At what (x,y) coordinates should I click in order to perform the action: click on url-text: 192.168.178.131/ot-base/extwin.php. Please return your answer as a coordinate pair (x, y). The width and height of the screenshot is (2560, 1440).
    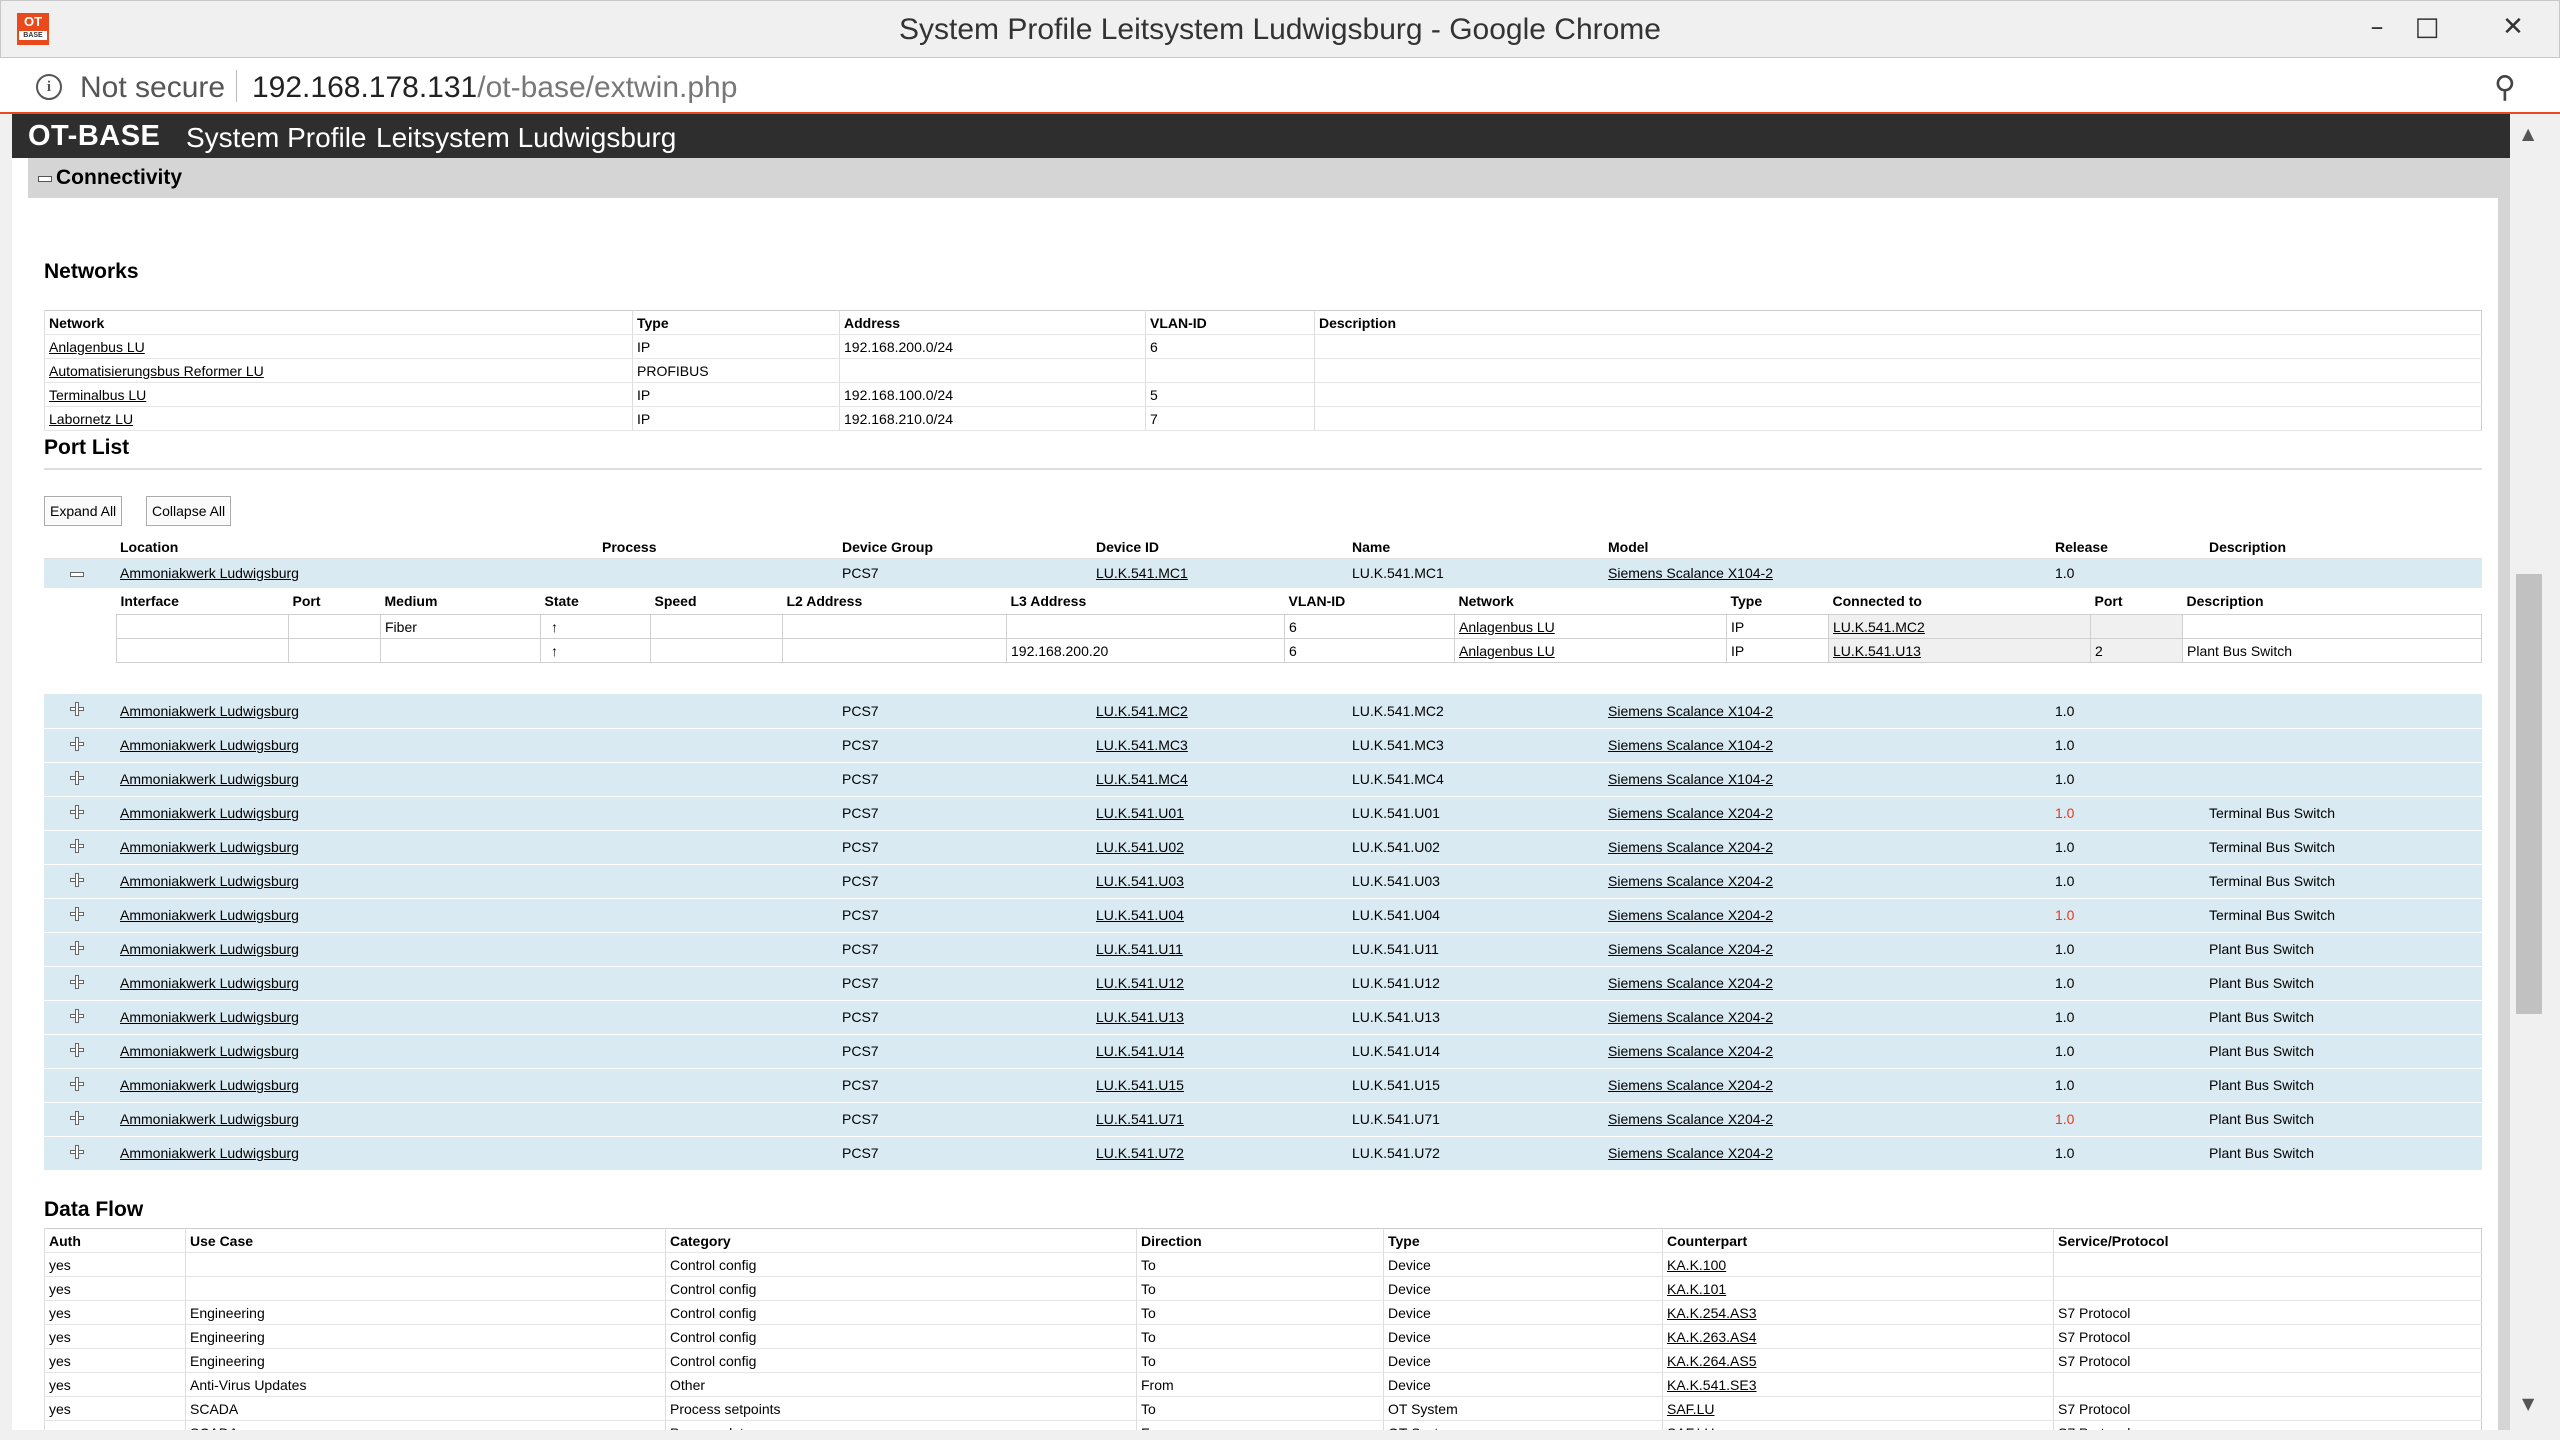
    Looking at the image, I should click on (494, 88).